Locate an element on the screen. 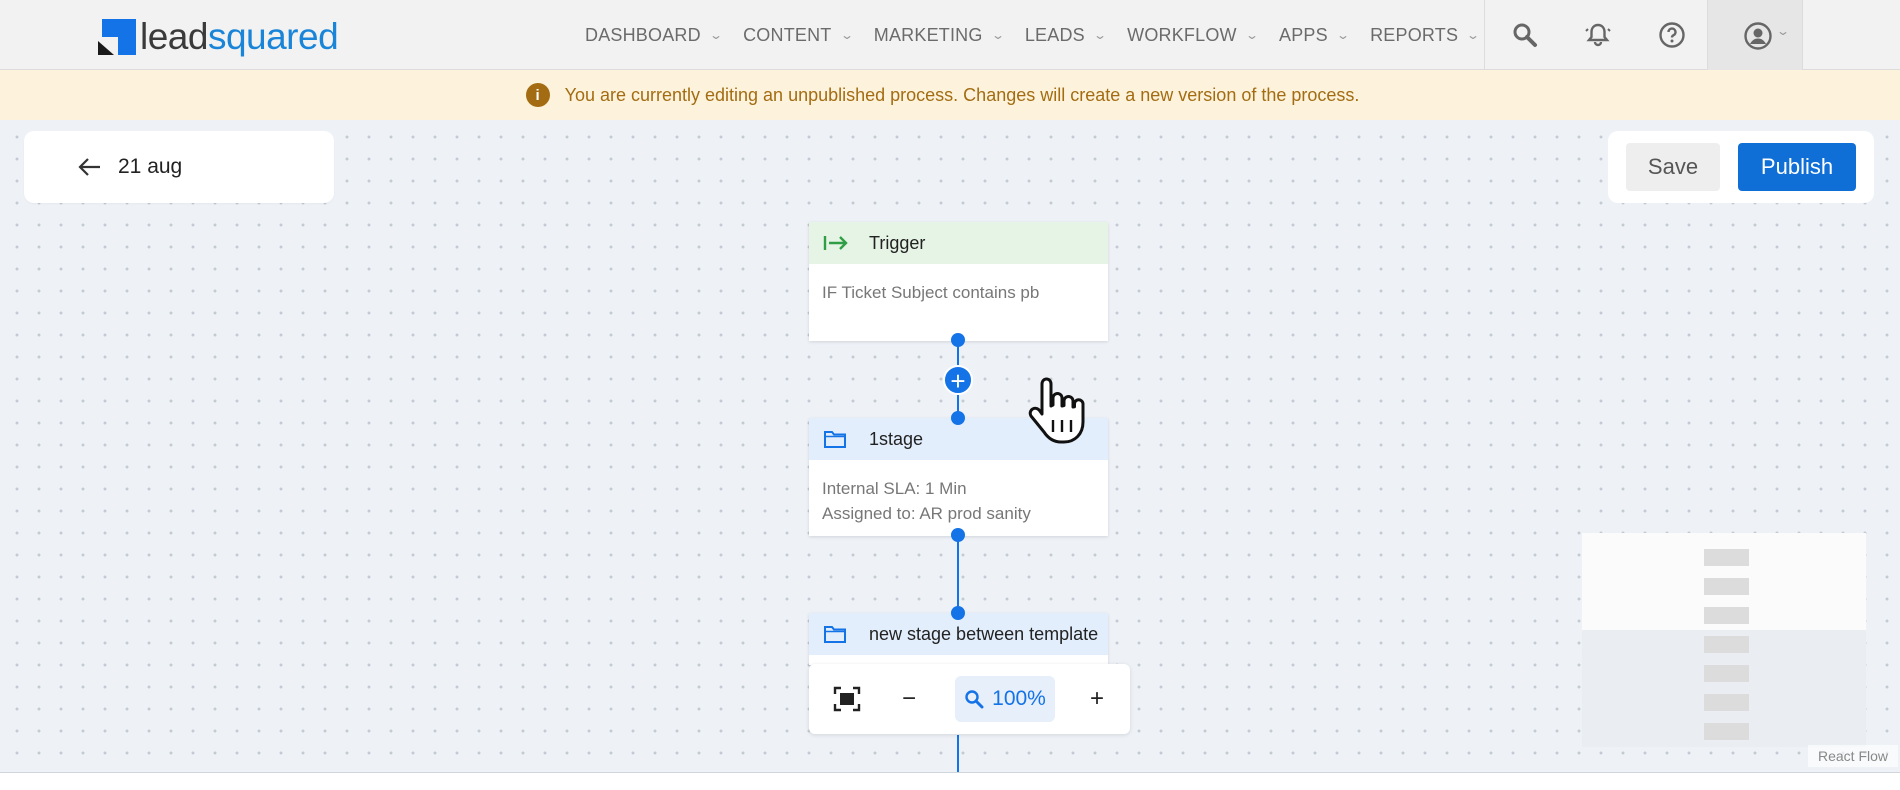  nav-leads: LEADS ⌄ is located at coordinates (1066, 35).